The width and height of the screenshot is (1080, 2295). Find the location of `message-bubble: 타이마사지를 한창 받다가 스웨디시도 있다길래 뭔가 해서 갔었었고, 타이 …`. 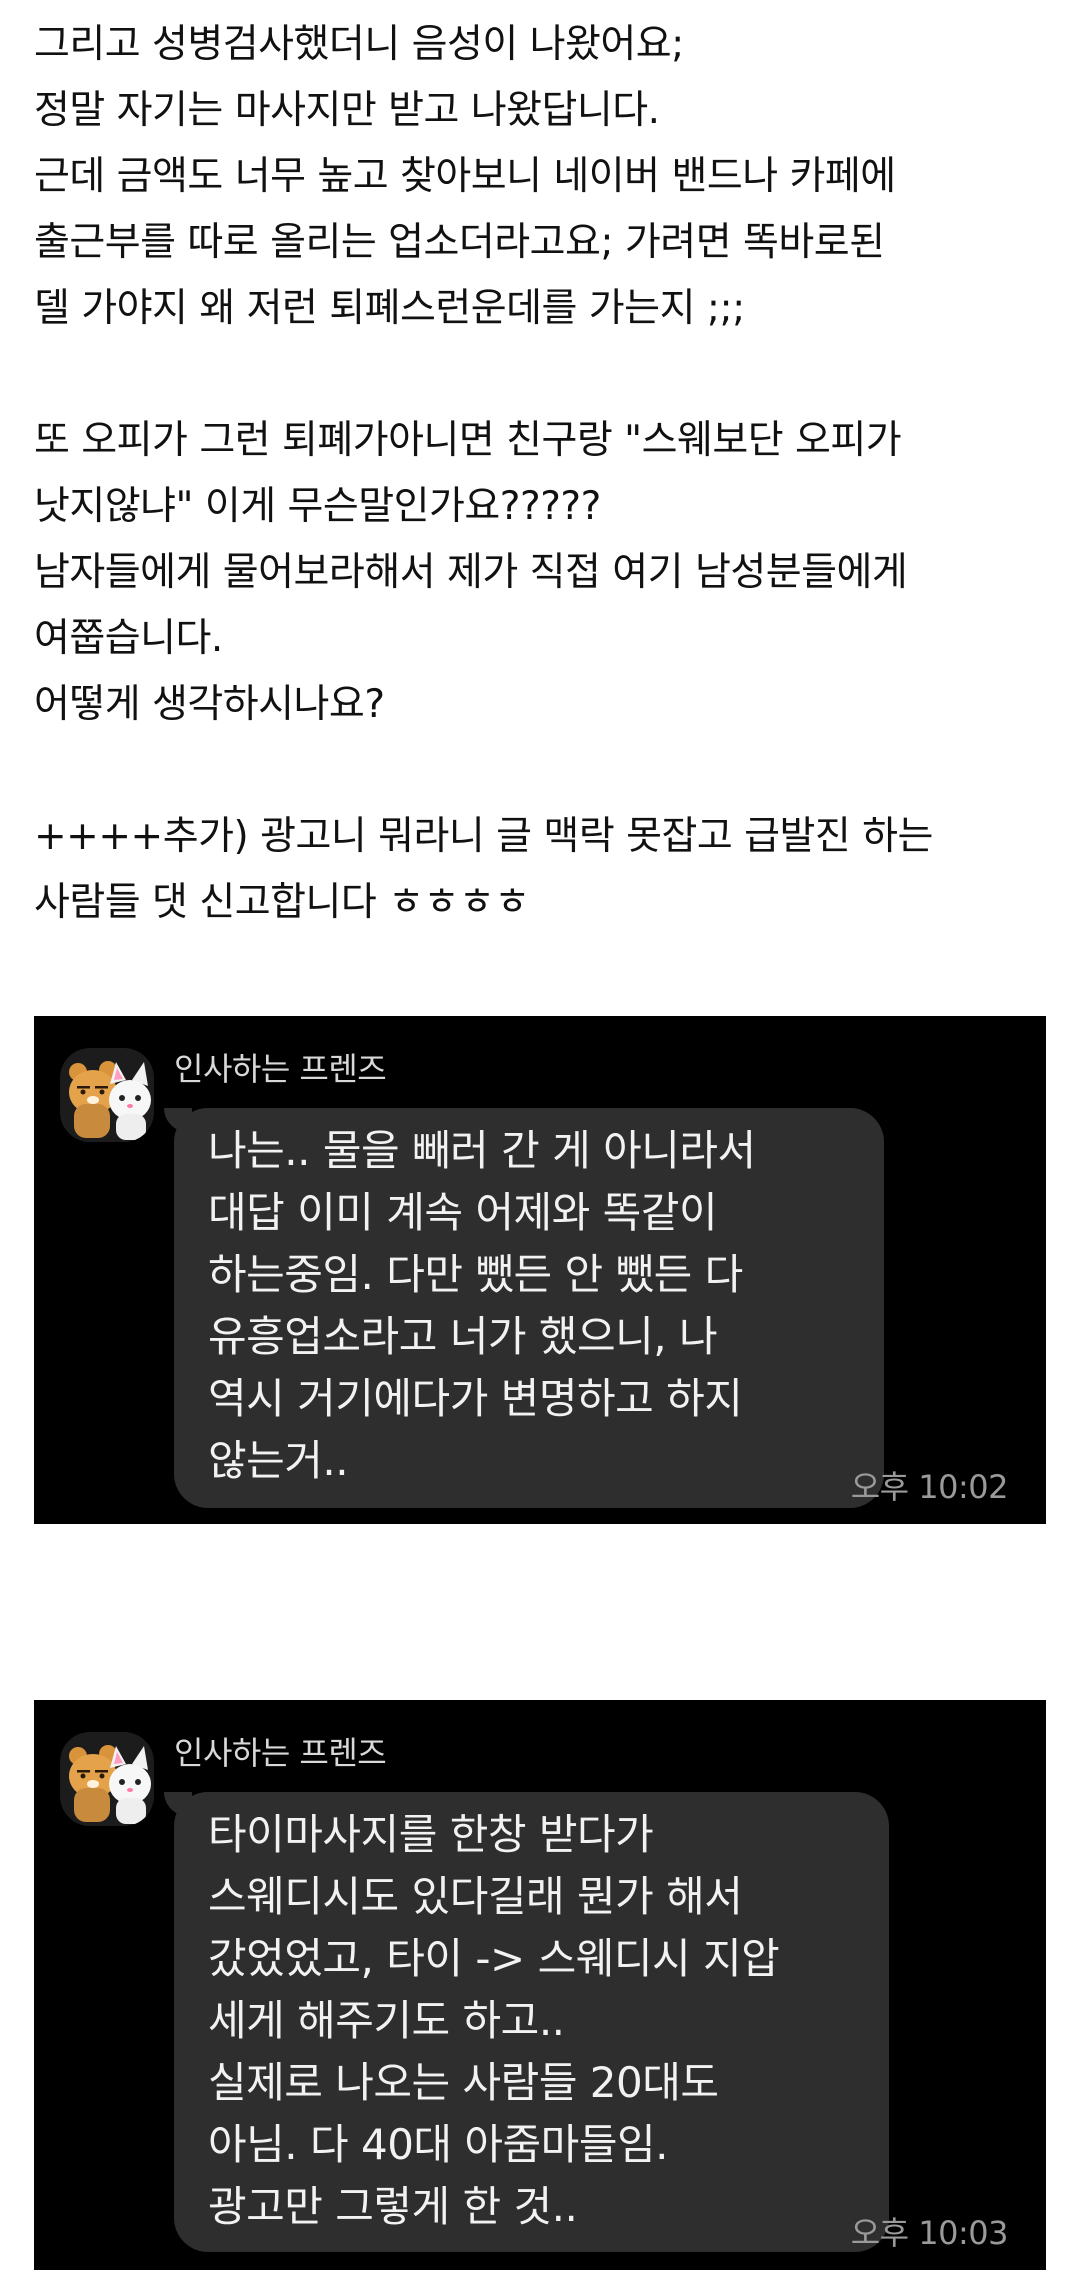

message-bubble: 타이마사지를 한창 받다가 스웨디시도 있다길래 뭔가 해서 갔었었고, 타이 … is located at coordinates (526, 2022).